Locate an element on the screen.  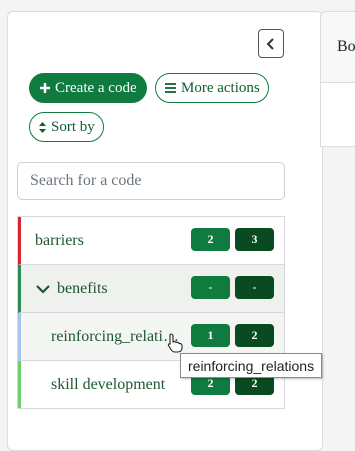
code-counts: 2 3 is located at coordinates (232, 239).